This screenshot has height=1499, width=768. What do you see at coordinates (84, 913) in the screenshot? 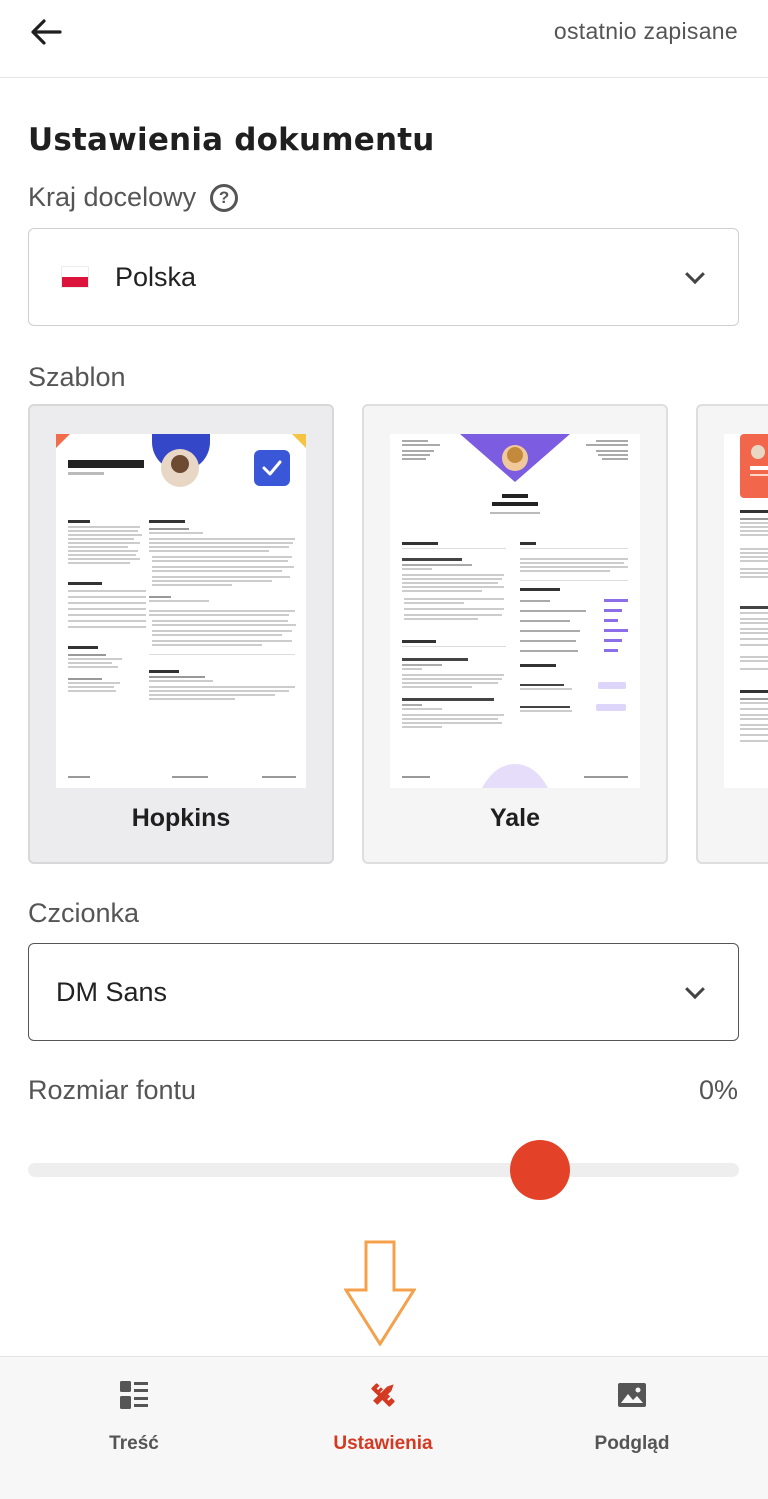
I see `font-label: Czcionka` at bounding box center [84, 913].